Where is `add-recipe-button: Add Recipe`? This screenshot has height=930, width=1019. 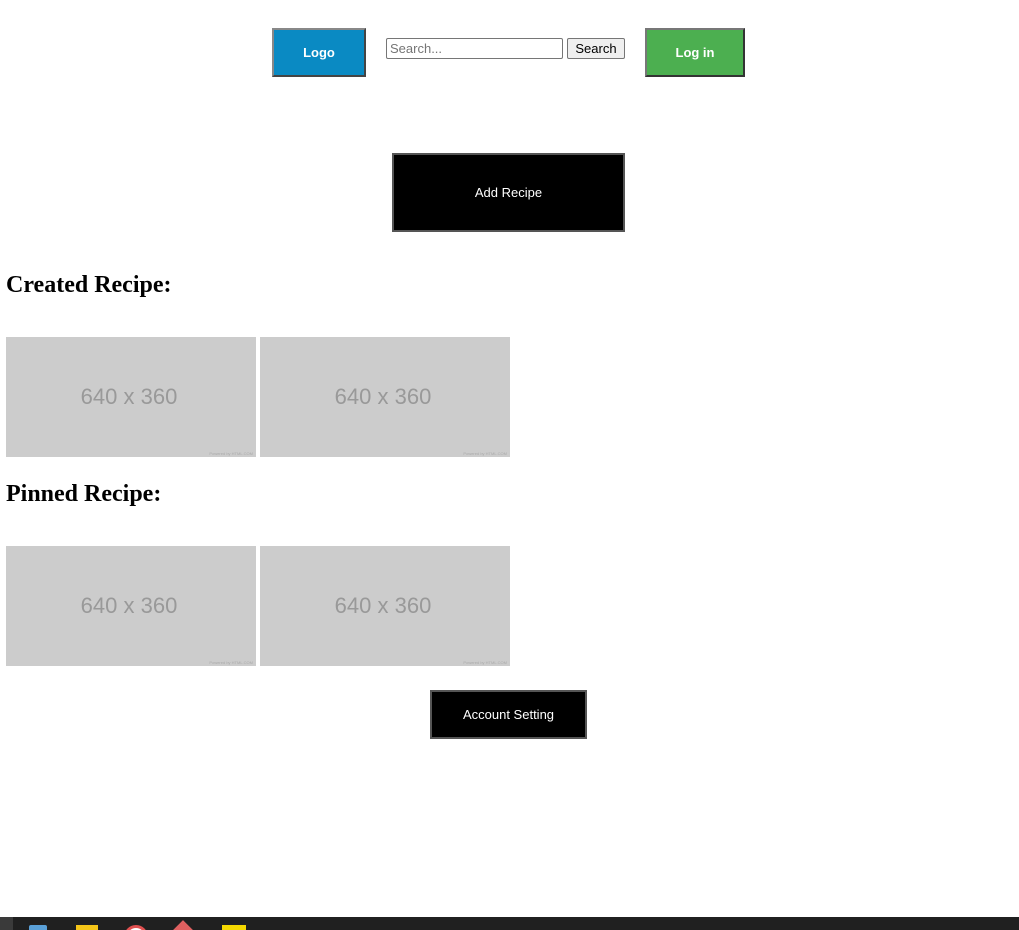 add-recipe-button: Add Recipe is located at coordinates (508, 192).